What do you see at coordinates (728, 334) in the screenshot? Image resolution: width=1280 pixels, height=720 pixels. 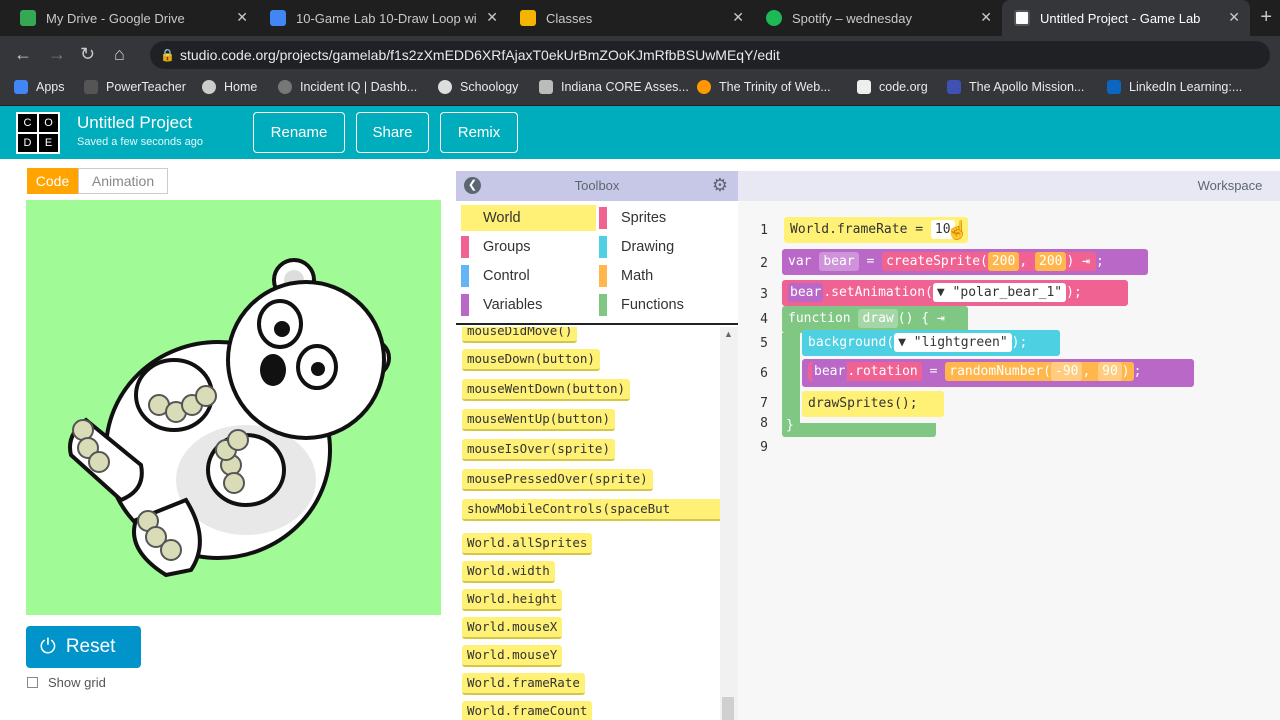 I see `scroll-up-arrow-icon: ▲` at bounding box center [728, 334].